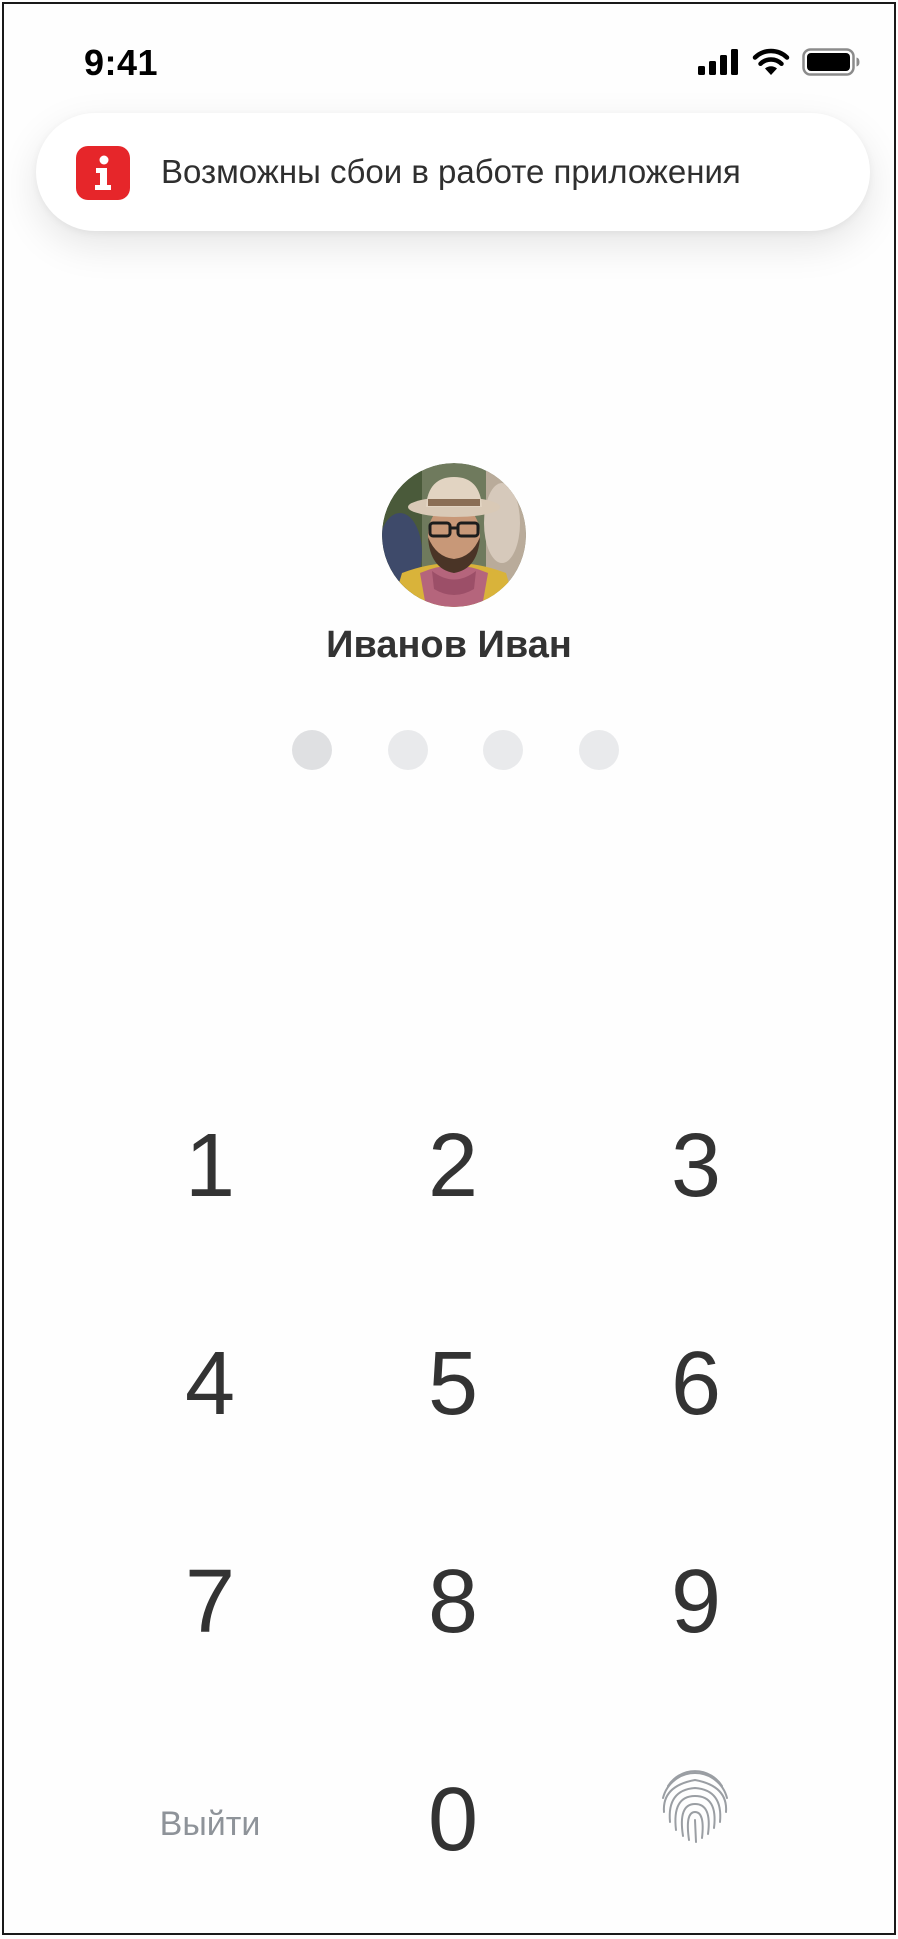  Describe the element at coordinates (210, 1824) in the screenshot. I see `logout-button: Выйти` at that location.